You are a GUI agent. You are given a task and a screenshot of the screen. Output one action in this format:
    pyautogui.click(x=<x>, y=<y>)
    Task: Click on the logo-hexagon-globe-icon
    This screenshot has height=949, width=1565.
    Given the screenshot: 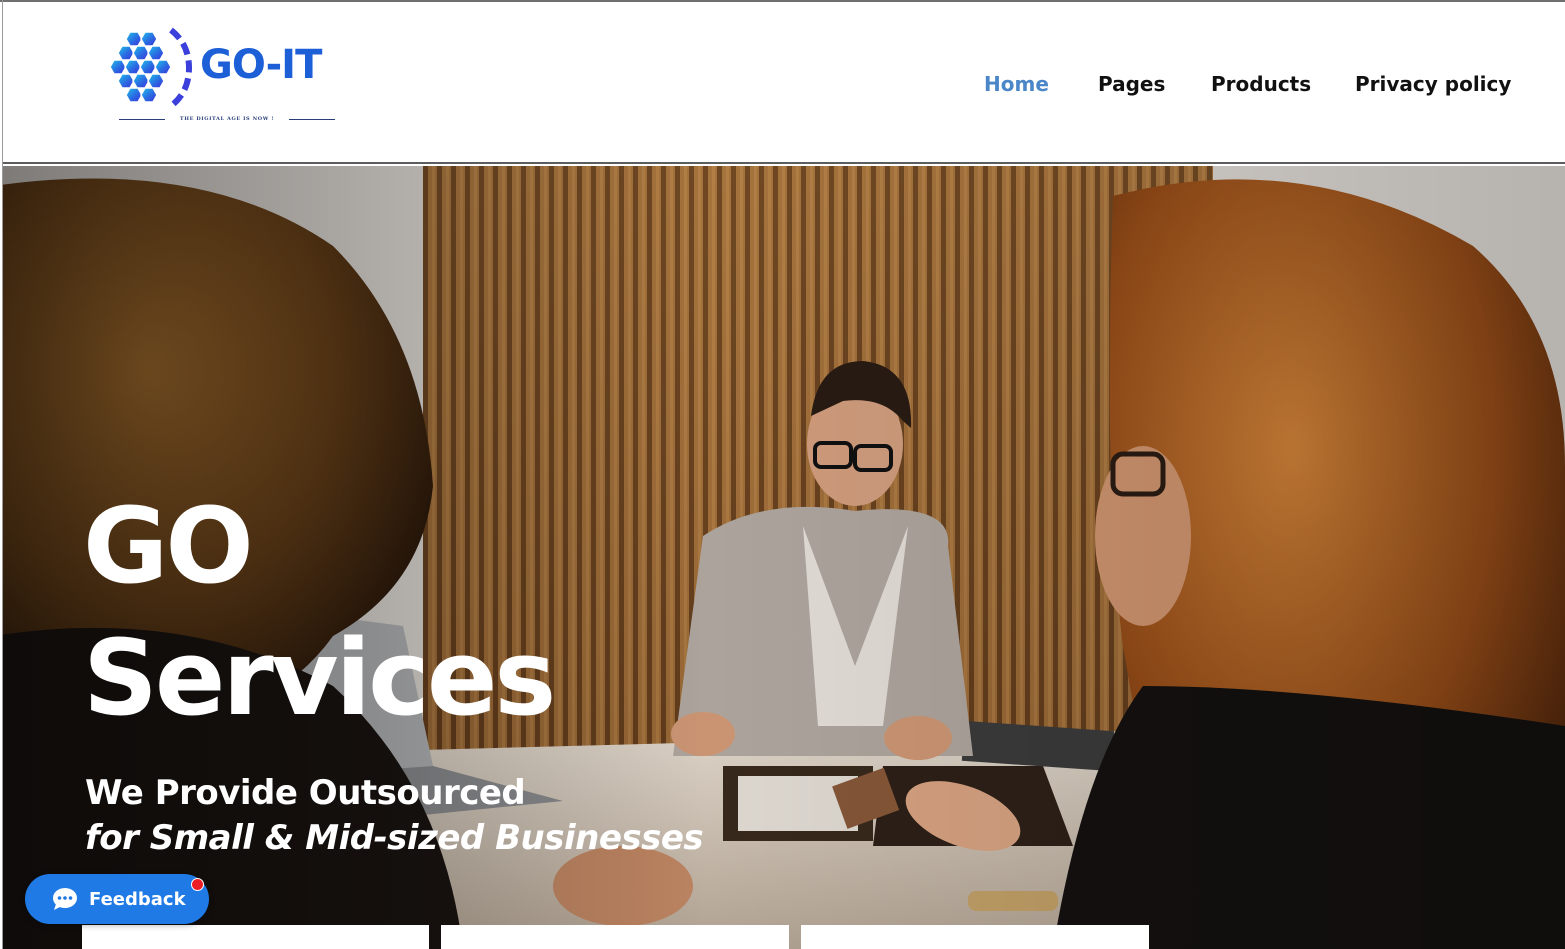 What is the action you would take?
    pyautogui.click(x=151, y=68)
    